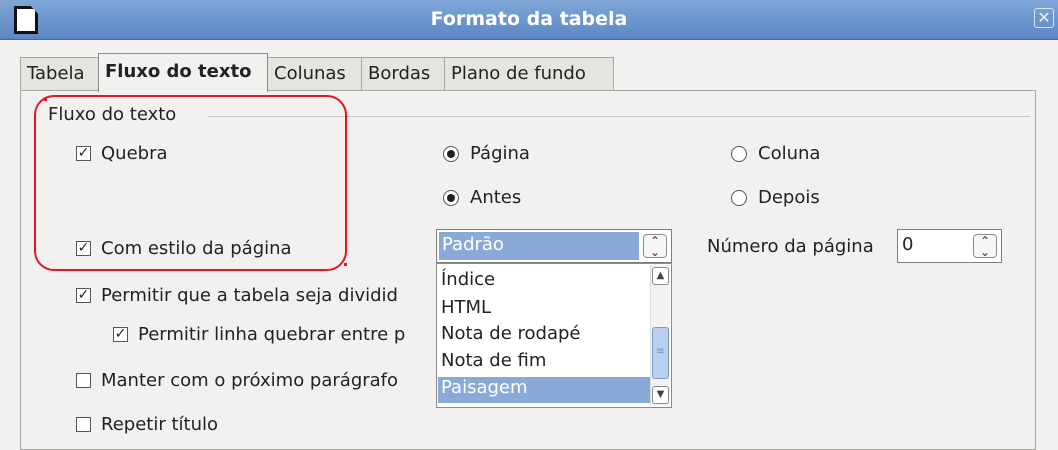  I want to click on pagina-radio: Página, so click(486, 153).